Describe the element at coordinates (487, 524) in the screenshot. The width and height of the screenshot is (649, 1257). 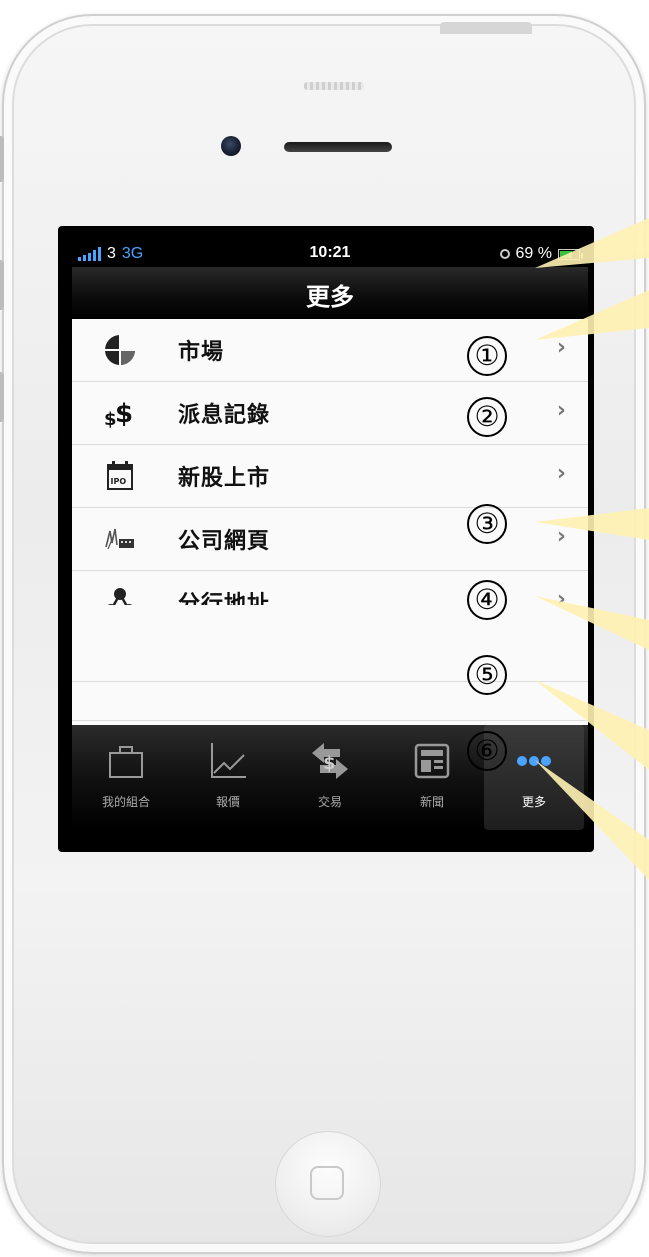
I see `annotation-number-3: ③` at that location.